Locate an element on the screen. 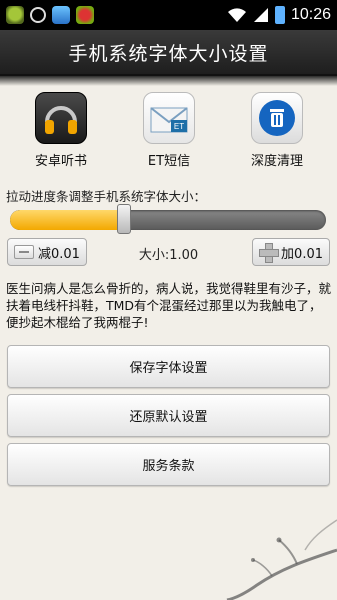  restore-default-button: 还原默认设置 is located at coordinates (168, 415).